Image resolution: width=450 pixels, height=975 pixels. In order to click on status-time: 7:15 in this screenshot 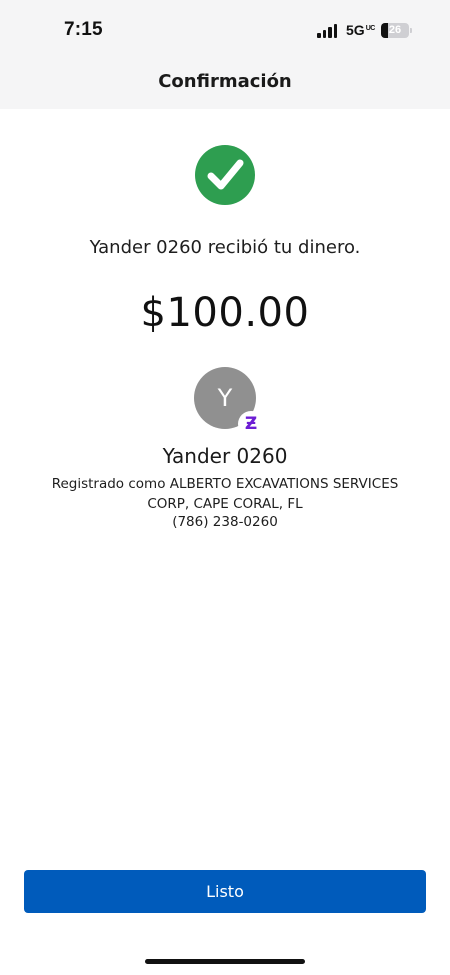, I will do `click(83, 29)`.